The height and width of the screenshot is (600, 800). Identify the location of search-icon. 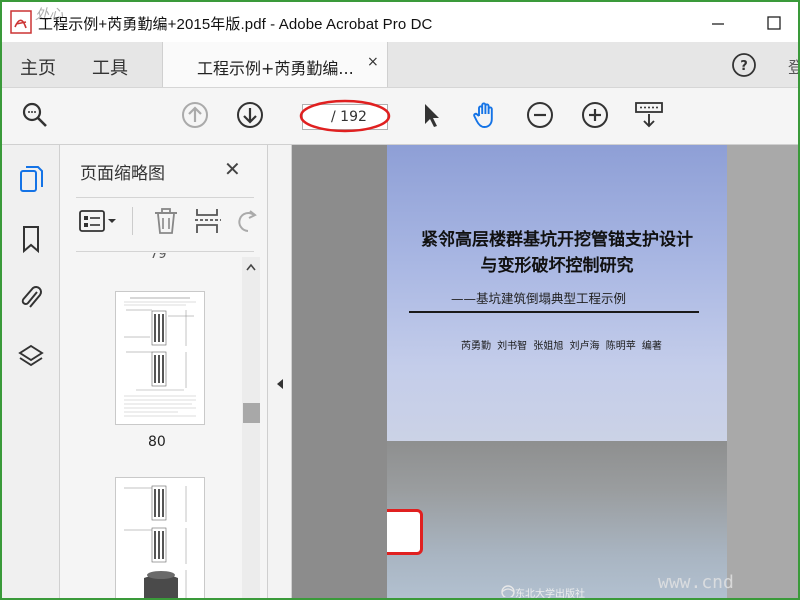
(35, 115).